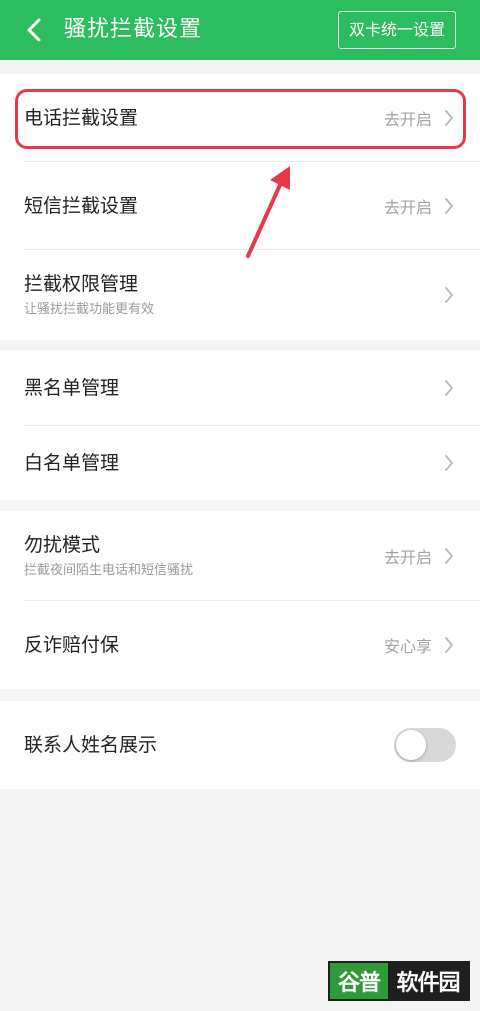 Image resolution: width=480 pixels, height=1011 pixels. Describe the element at coordinates (91, 745) in the screenshot. I see `row-title: 联系人姓名展示` at that location.